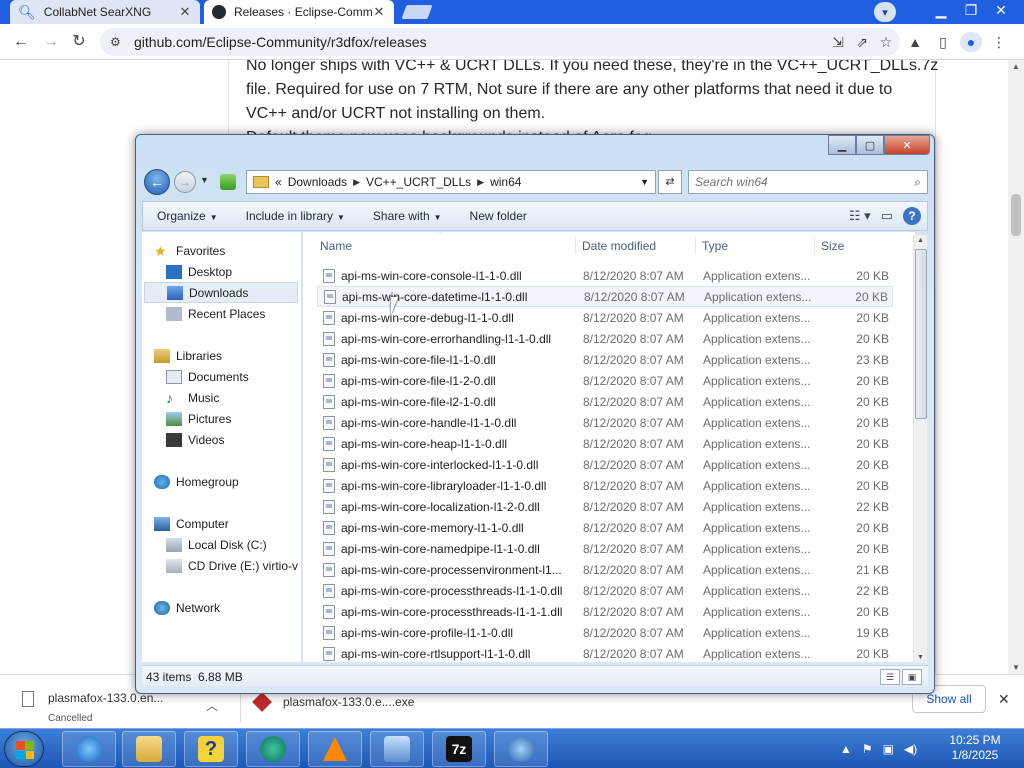 The image size is (1024, 768). Describe the element at coordinates (867, 749) in the screenshot. I see `action-center-flag-icon: ⚑` at that location.